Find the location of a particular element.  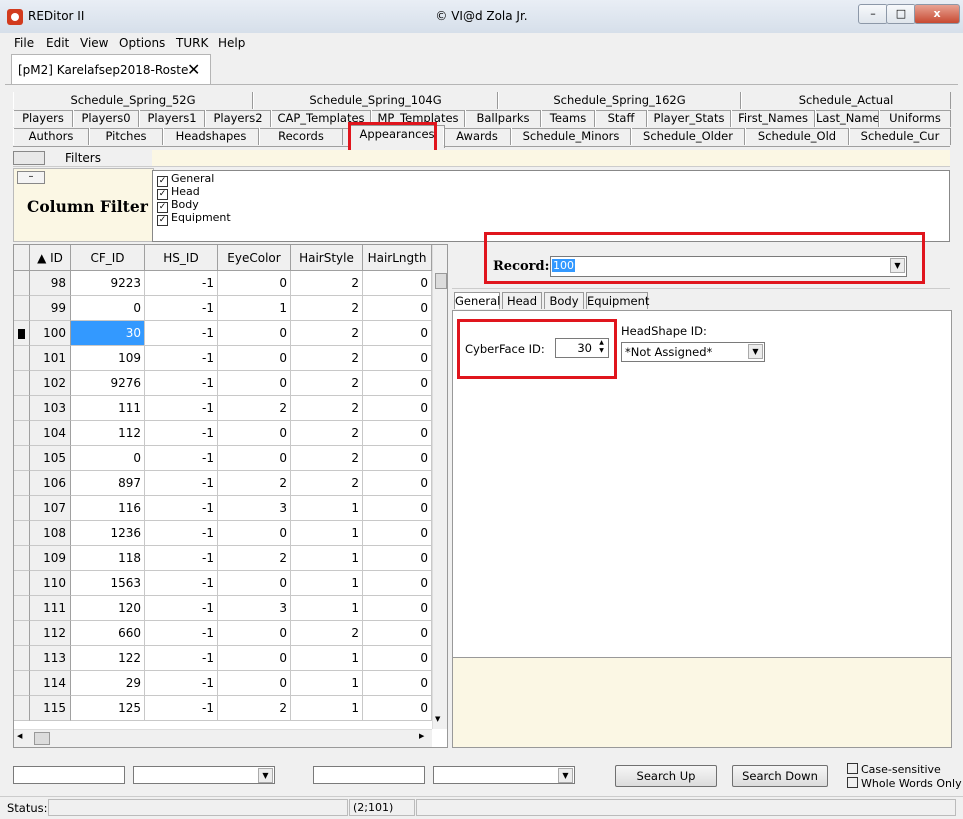

scroll-right-arrow-icon: ▶ is located at coordinates (421, 736).